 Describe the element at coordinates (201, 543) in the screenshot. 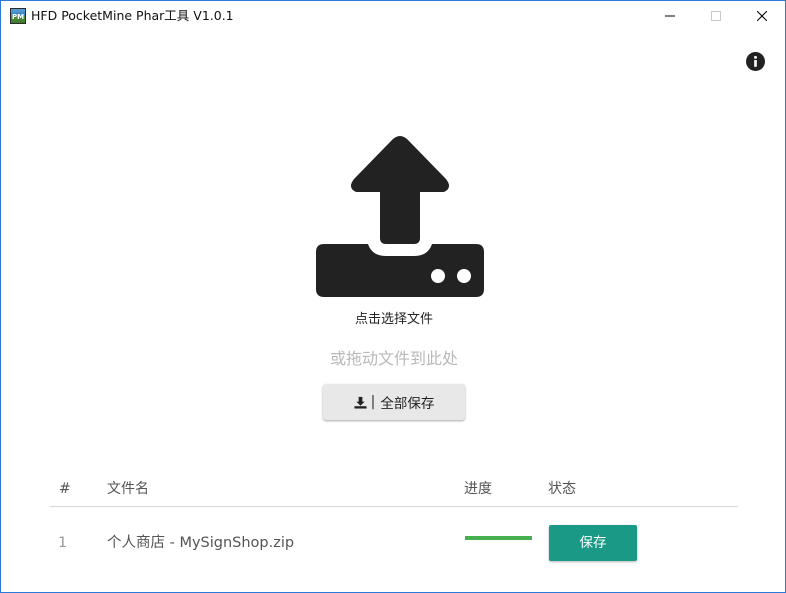

I see `row-filename: 个人商店 - MySignShop.zip` at that location.